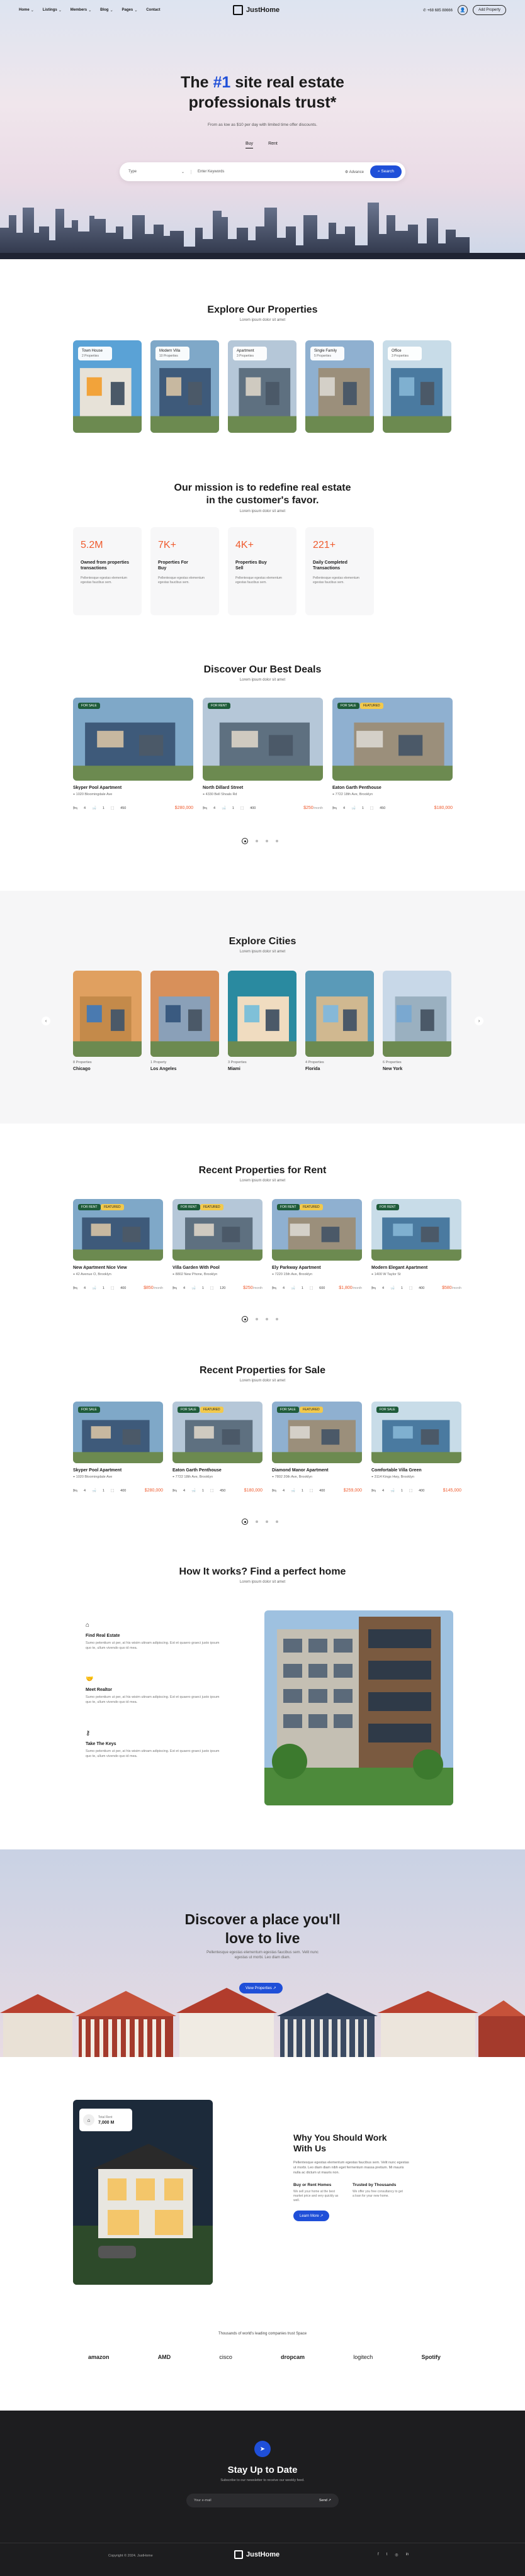  Describe the element at coordinates (263, 788) in the screenshot. I see `property-name: North Dillard Street` at that location.